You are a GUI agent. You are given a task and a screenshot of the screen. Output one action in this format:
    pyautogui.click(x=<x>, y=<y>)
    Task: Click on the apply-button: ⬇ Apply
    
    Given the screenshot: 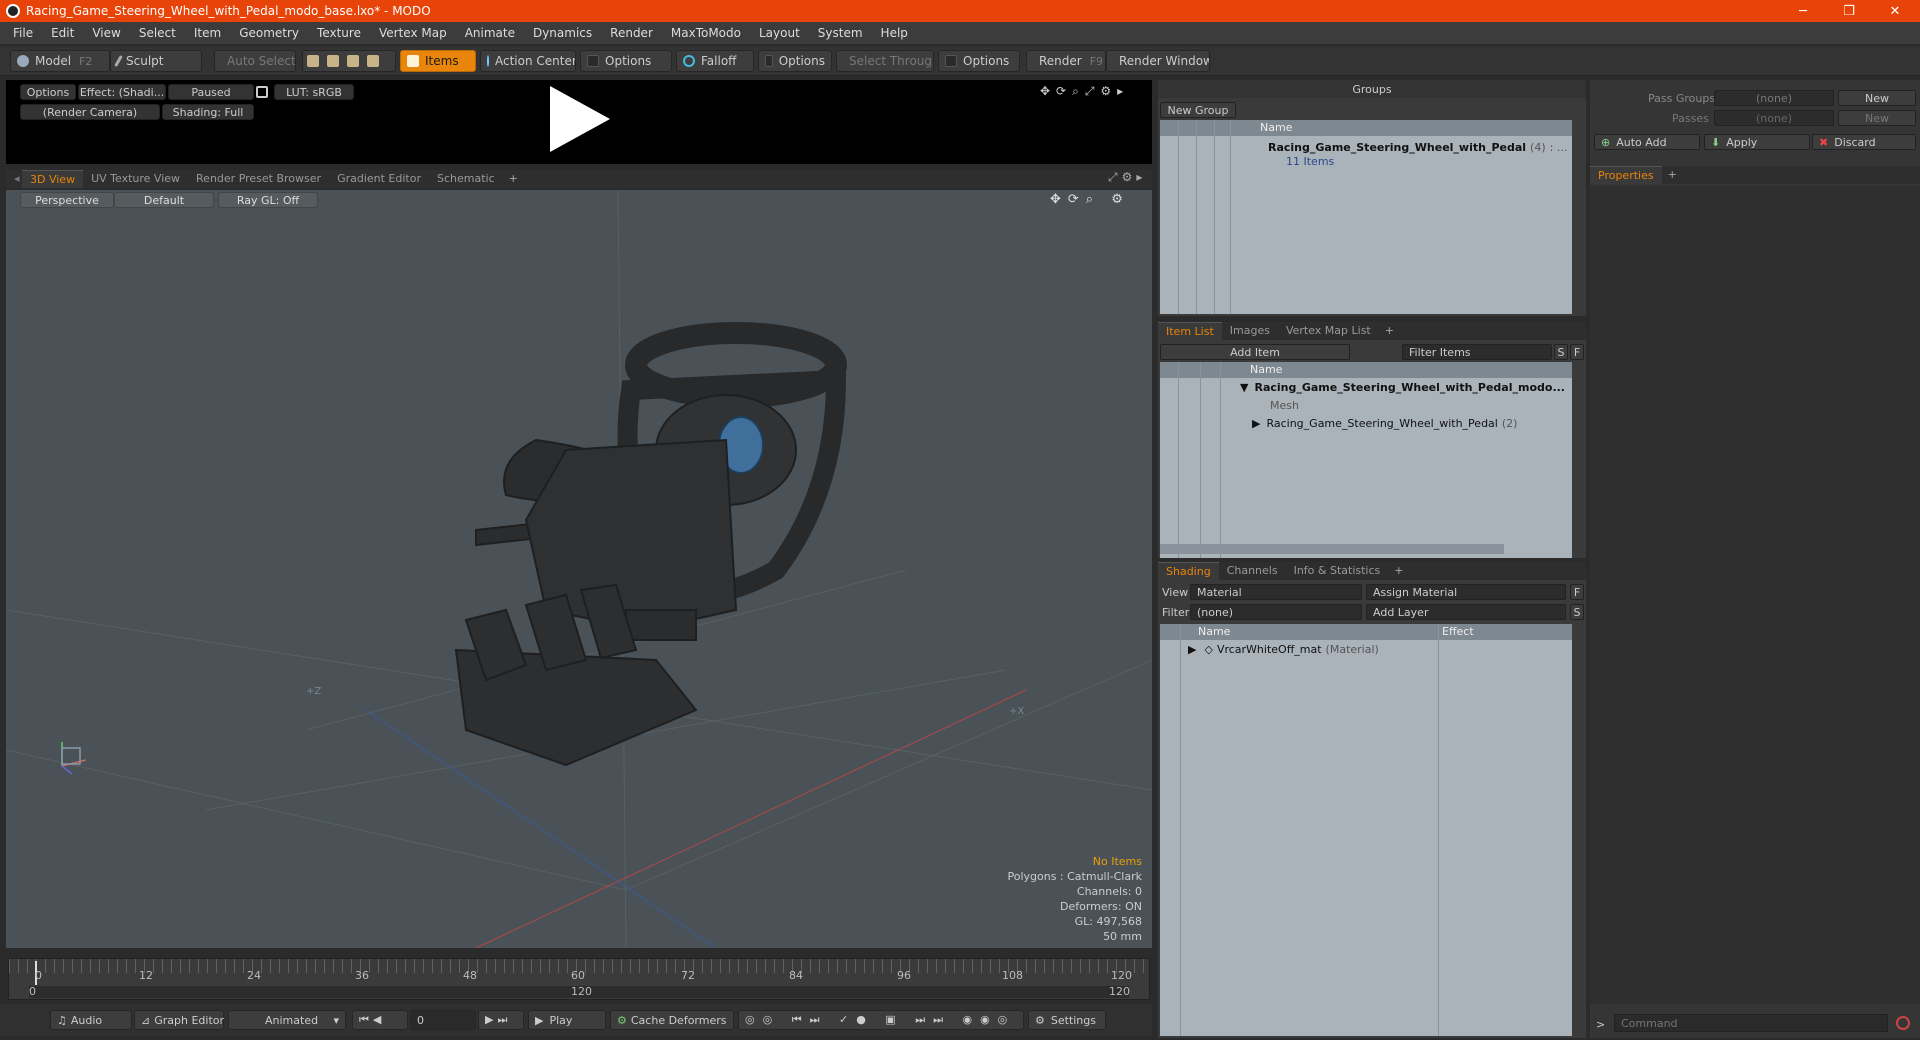 What is the action you would take?
    pyautogui.click(x=1757, y=142)
    